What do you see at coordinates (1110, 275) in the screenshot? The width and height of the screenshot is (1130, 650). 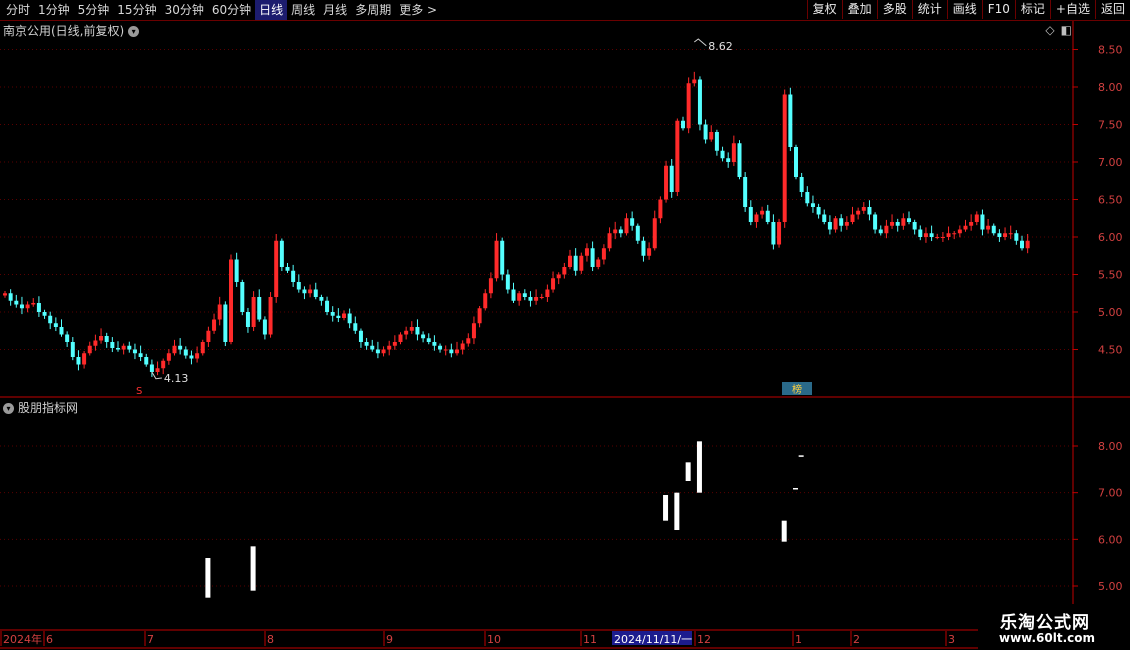 I see `price-tick-label: 5.50` at bounding box center [1110, 275].